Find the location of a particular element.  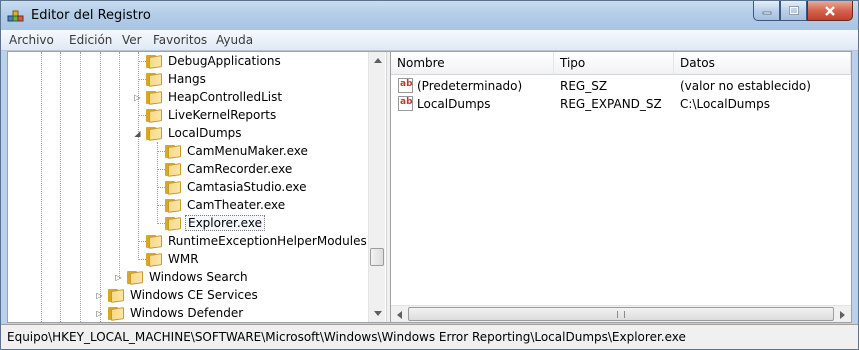

list-header: Nombre Tipo Datos is located at coordinates (621, 63).